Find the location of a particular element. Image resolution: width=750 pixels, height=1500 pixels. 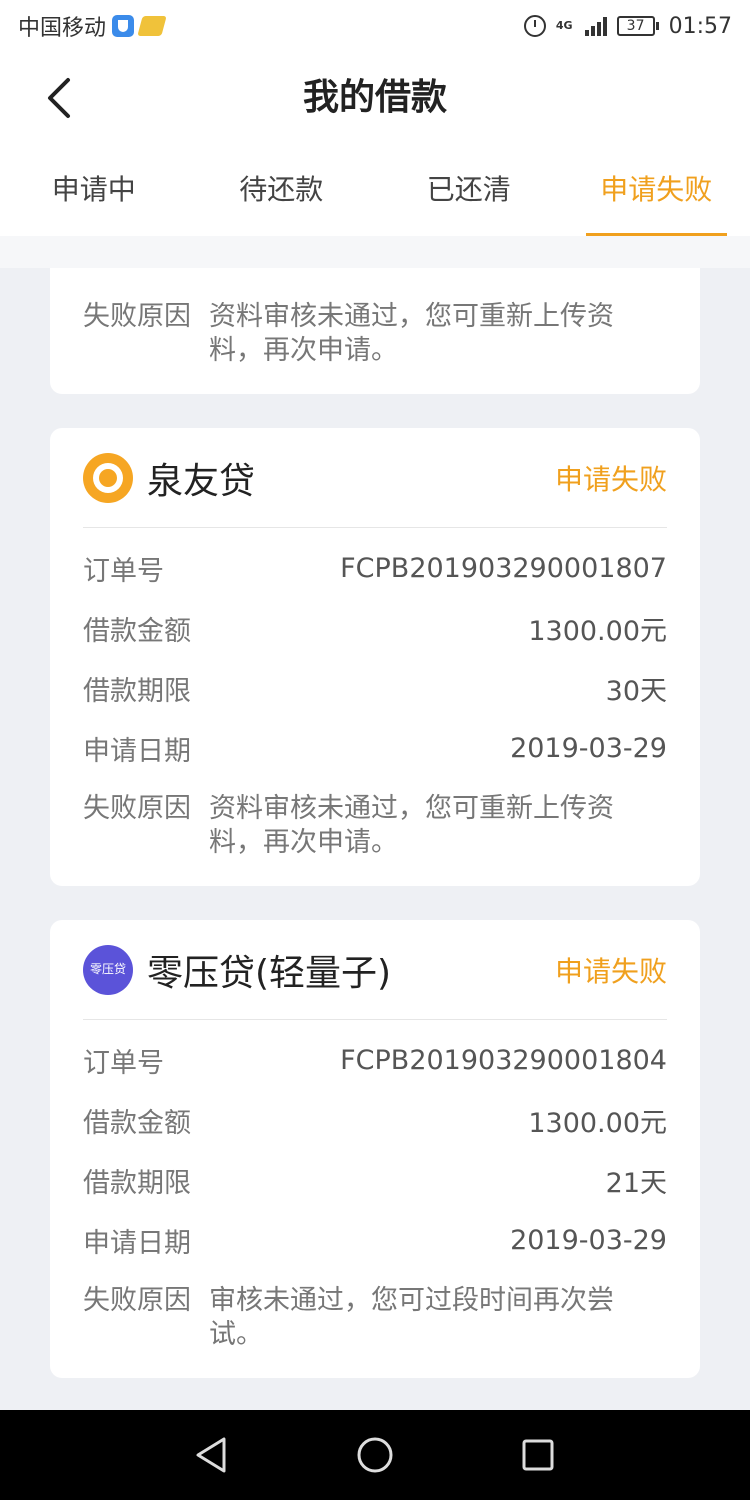

chevron-left-icon is located at coordinates (59, 98).